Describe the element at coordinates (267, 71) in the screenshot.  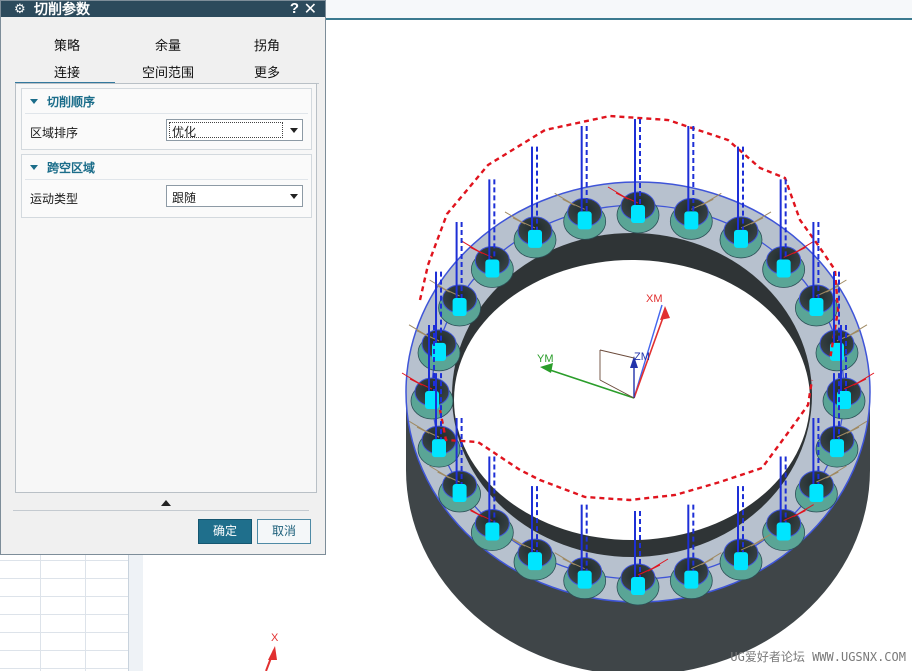
I see `tab-more: 更多` at that location.